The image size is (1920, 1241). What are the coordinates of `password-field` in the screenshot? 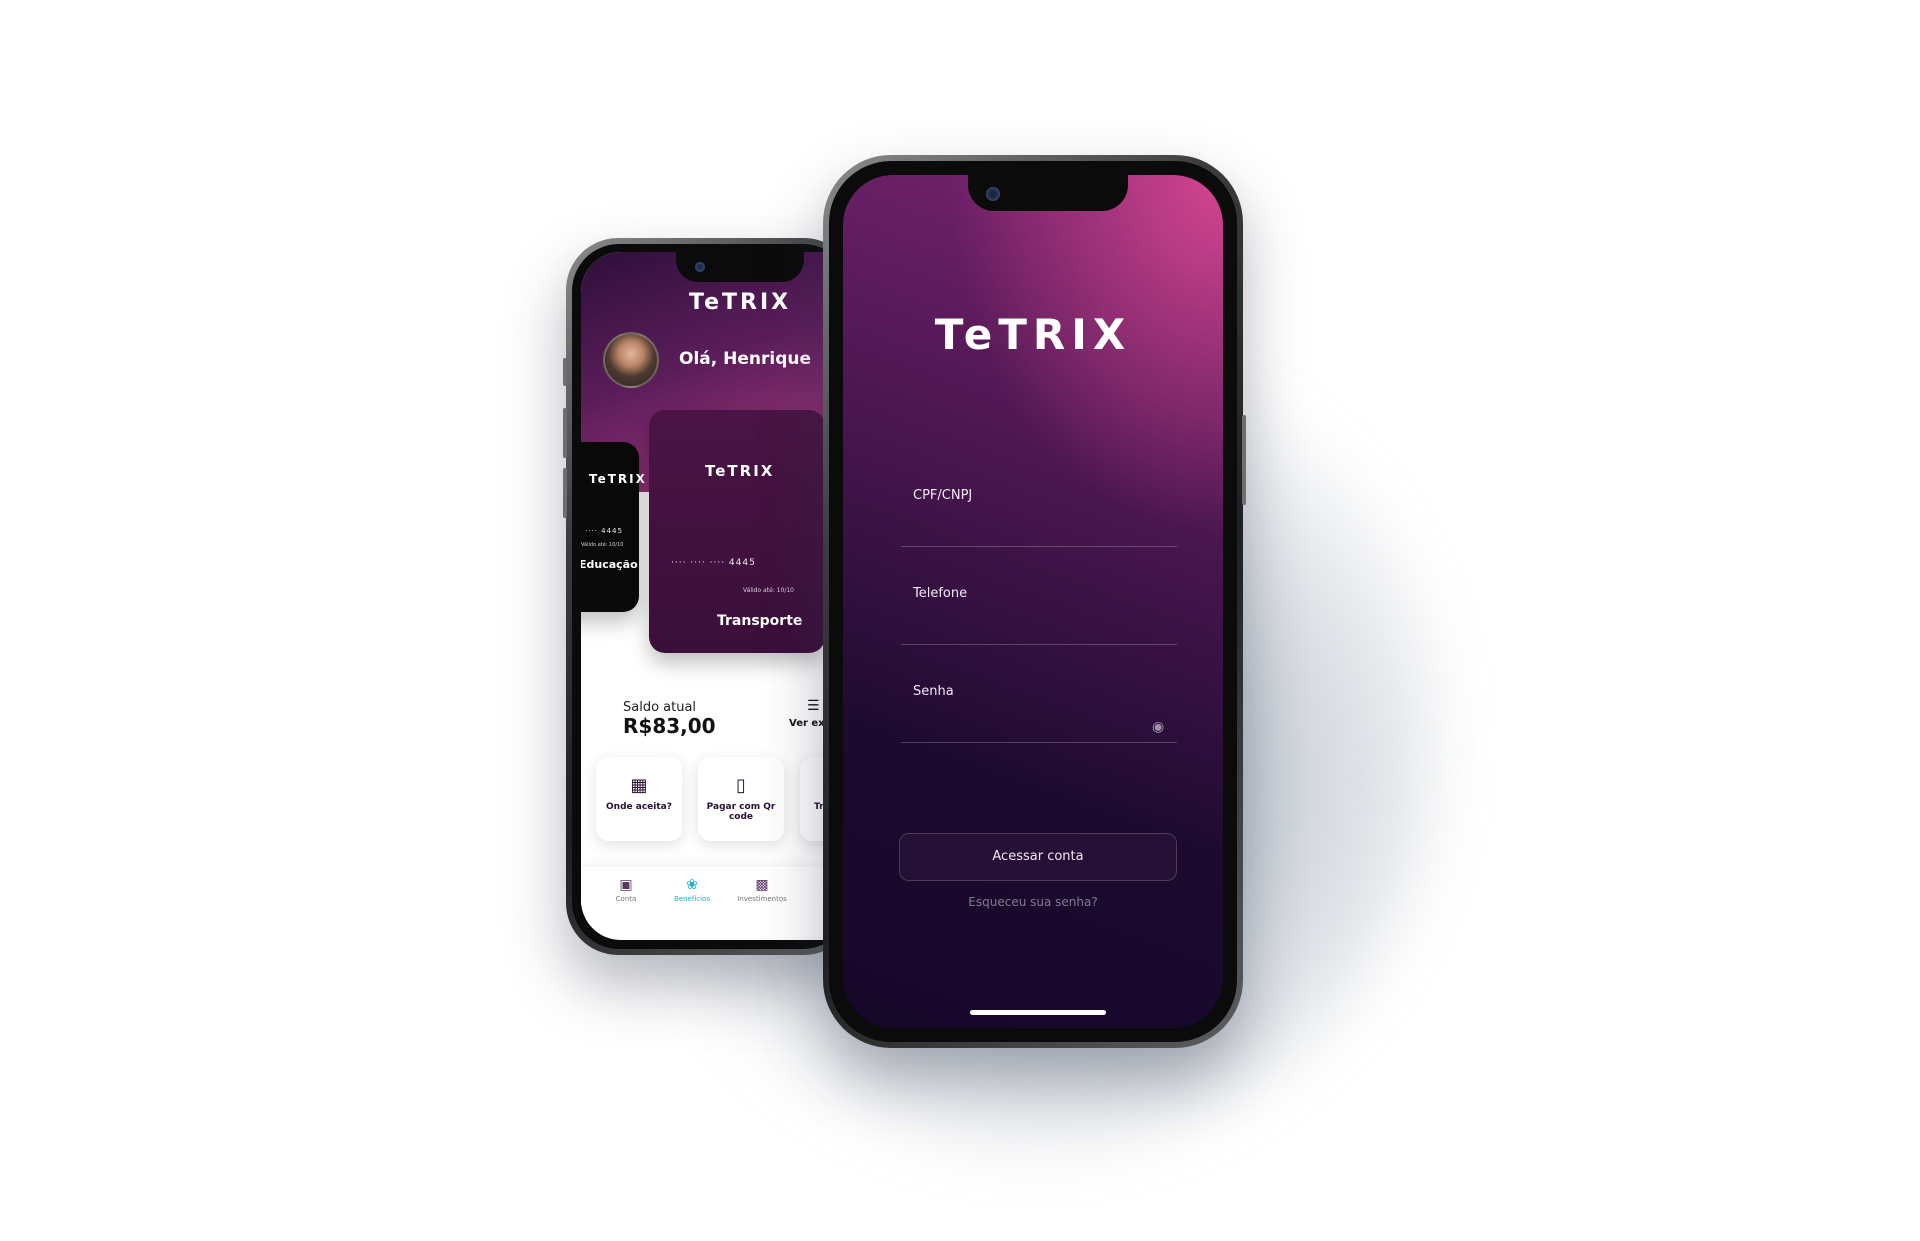 It's located at (1039, 742).